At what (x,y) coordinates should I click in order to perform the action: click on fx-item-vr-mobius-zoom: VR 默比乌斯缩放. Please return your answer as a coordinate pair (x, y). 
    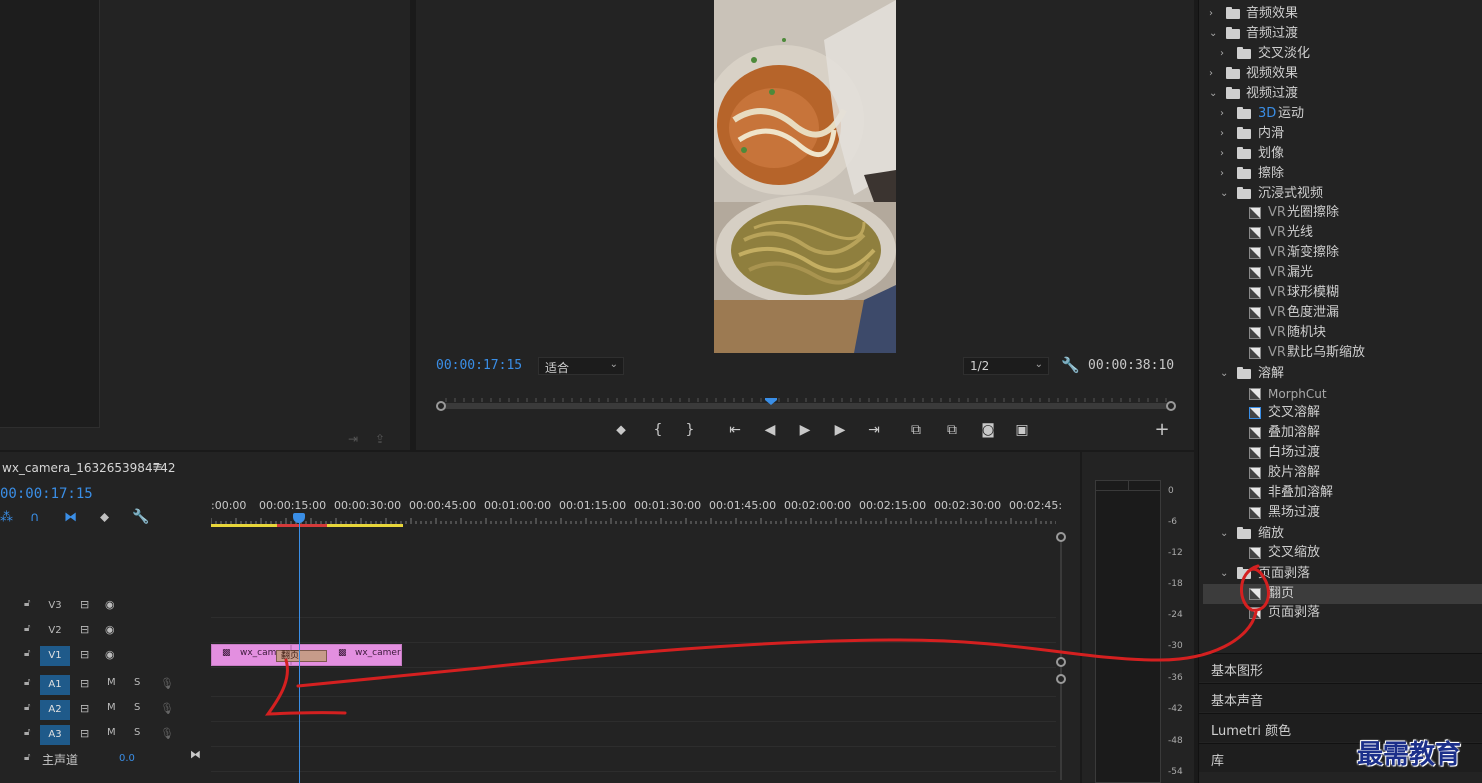
    Looking at the image, I should click on (1342, 353).